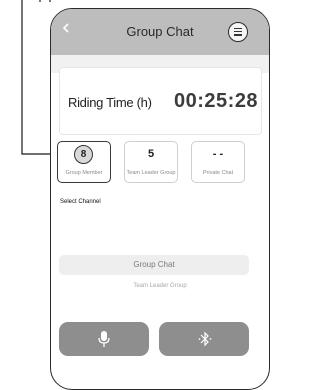  What do you see at coordinates (151, 154) in the screenshot?
I see `team-leader-group-count: 5` at bounding box center [151, 154].